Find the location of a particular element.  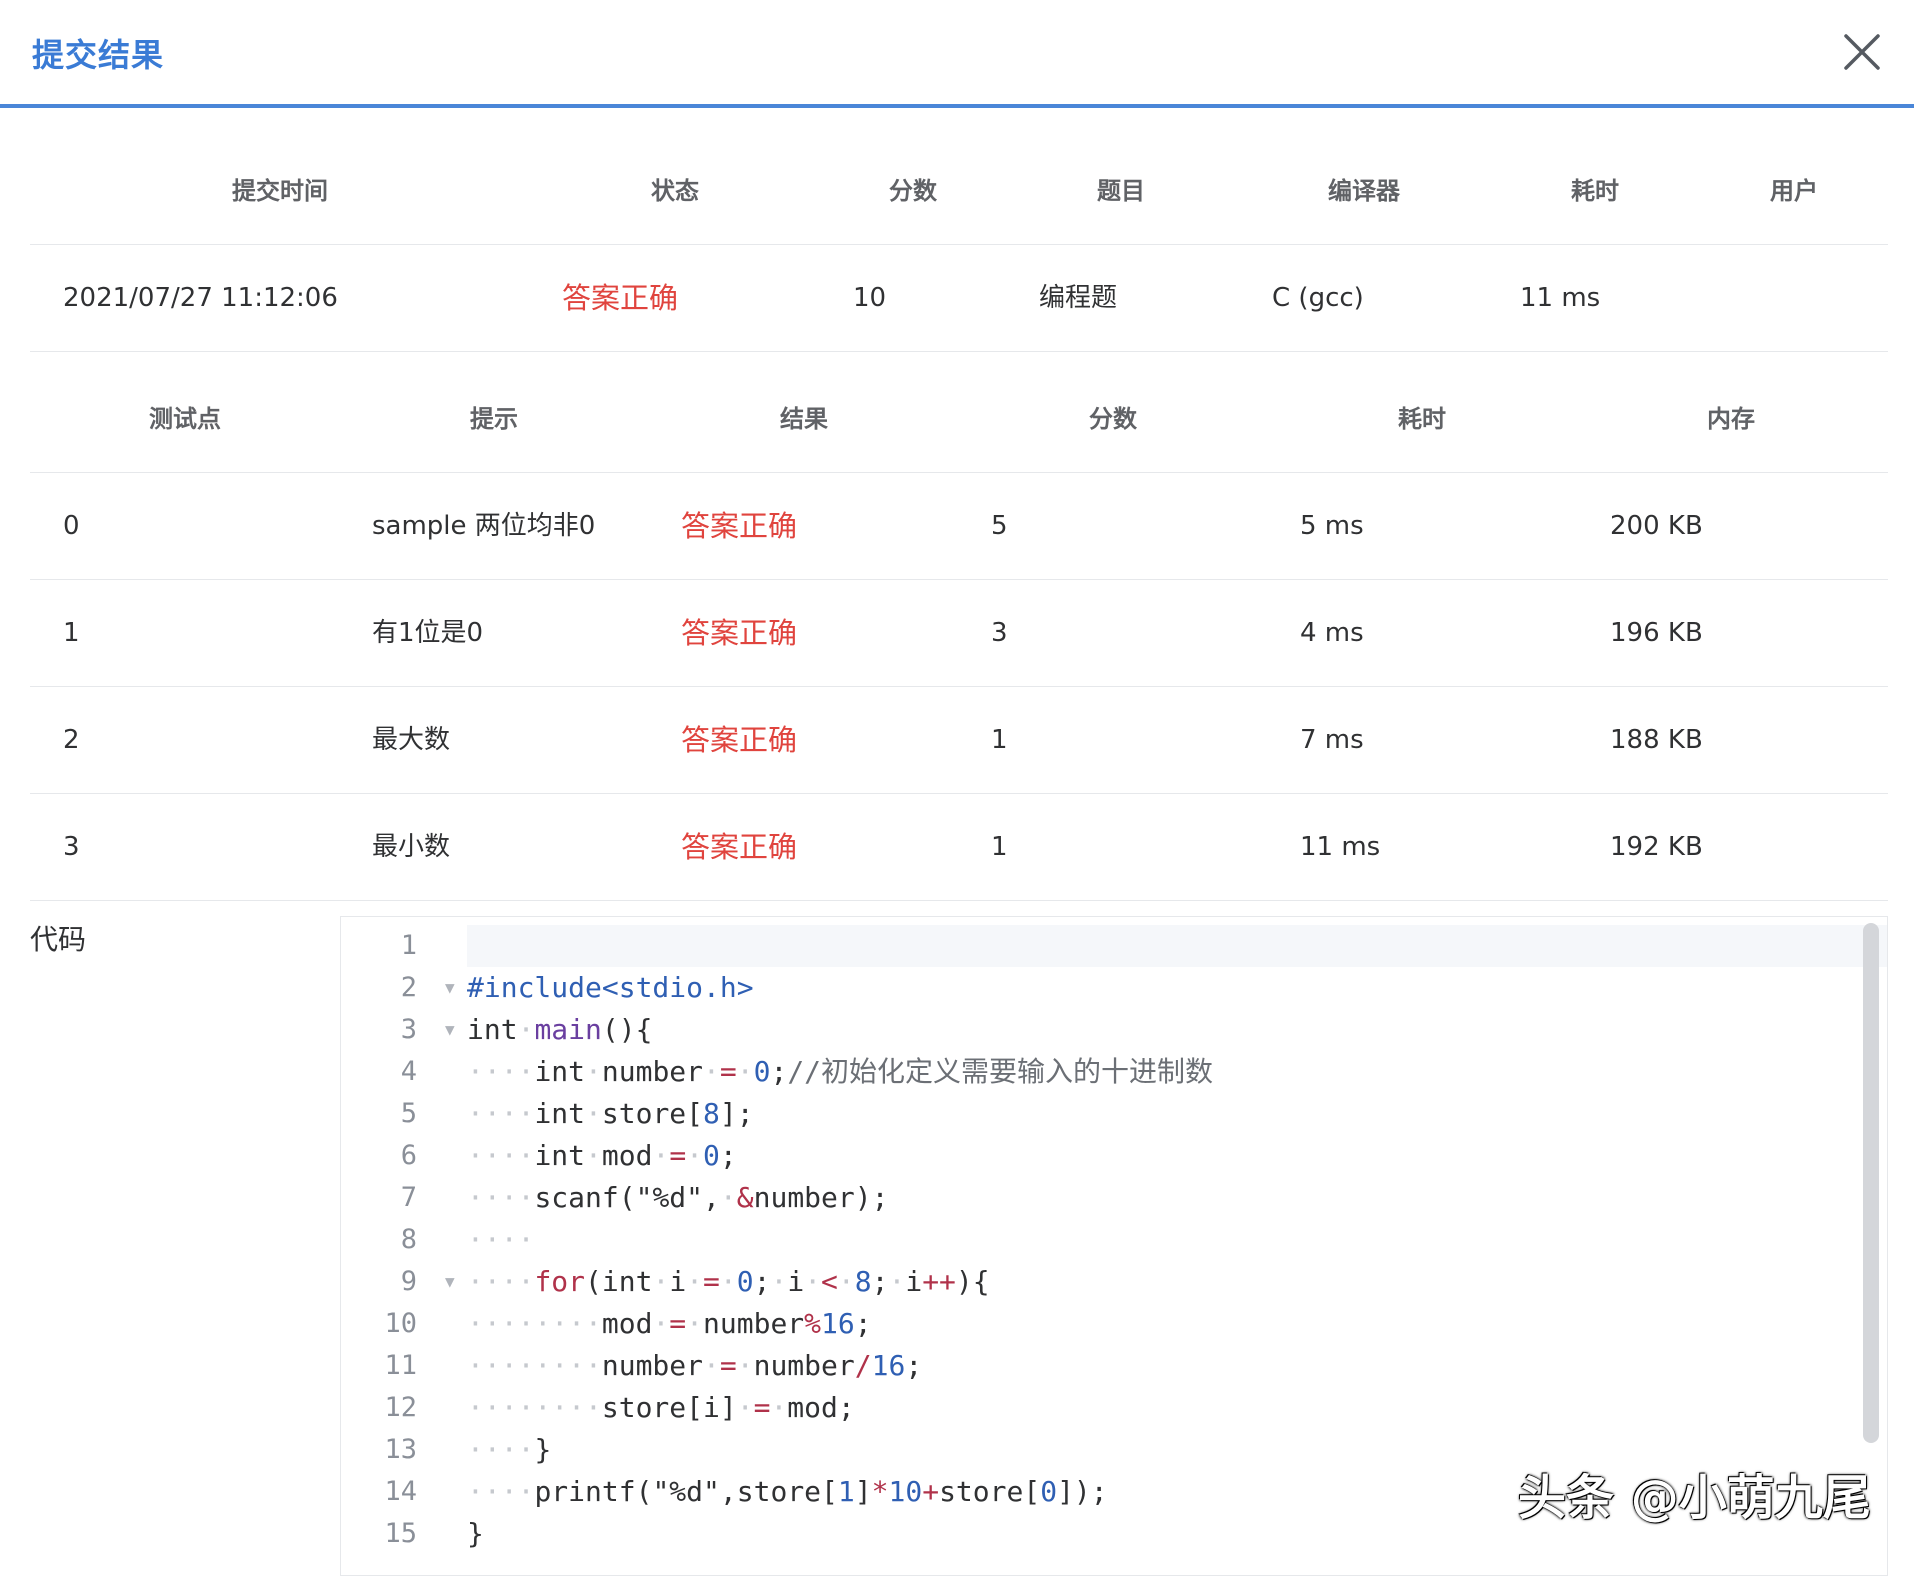

testcase-id: 3 is located at coordinates (71, 847).